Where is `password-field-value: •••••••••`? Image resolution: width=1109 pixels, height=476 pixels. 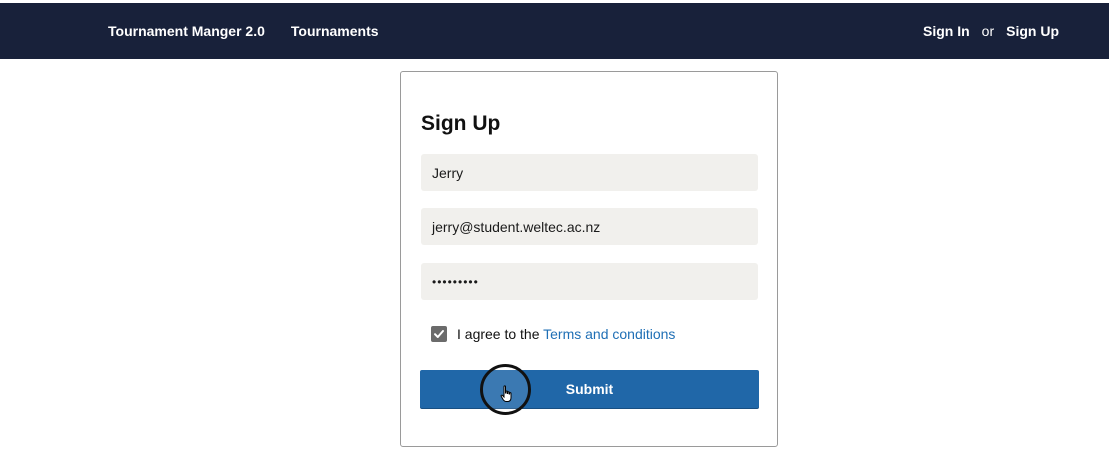
password-field-value: ••••••••• is located at coordinates (455, 281).